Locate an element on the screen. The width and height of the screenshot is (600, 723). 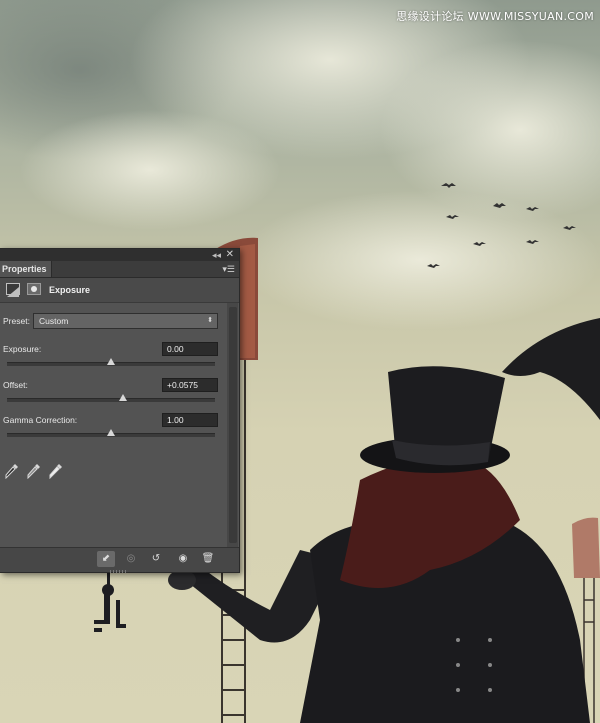
adjustment-header: Exposure is located at coordinates (119, 290).